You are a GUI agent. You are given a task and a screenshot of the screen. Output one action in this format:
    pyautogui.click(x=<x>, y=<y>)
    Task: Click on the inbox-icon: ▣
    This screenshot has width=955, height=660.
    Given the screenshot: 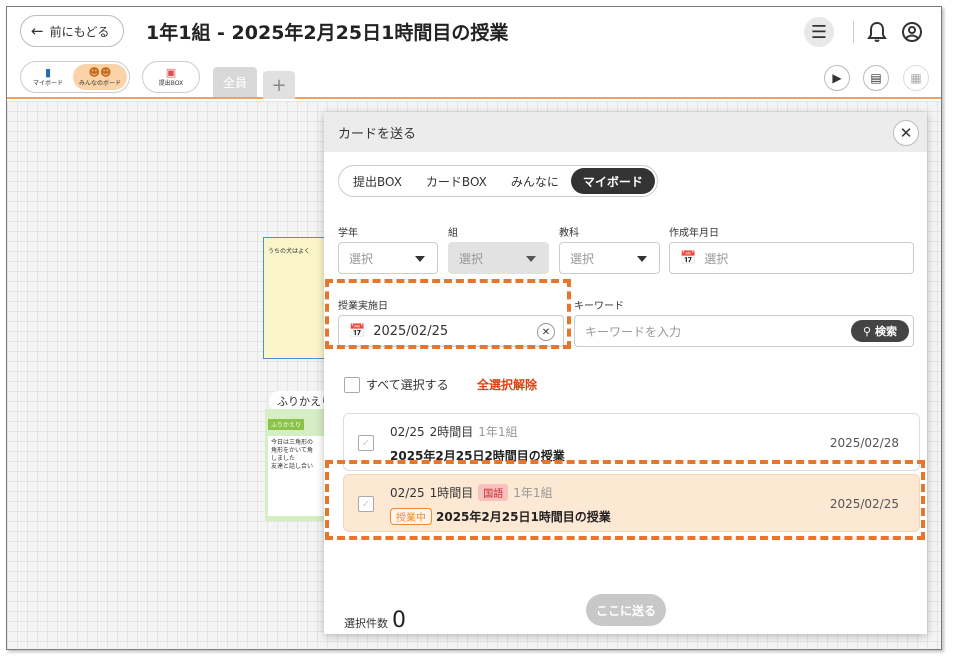 What is the action you would take?
    pyautogui.click(x=171, y=72)
    